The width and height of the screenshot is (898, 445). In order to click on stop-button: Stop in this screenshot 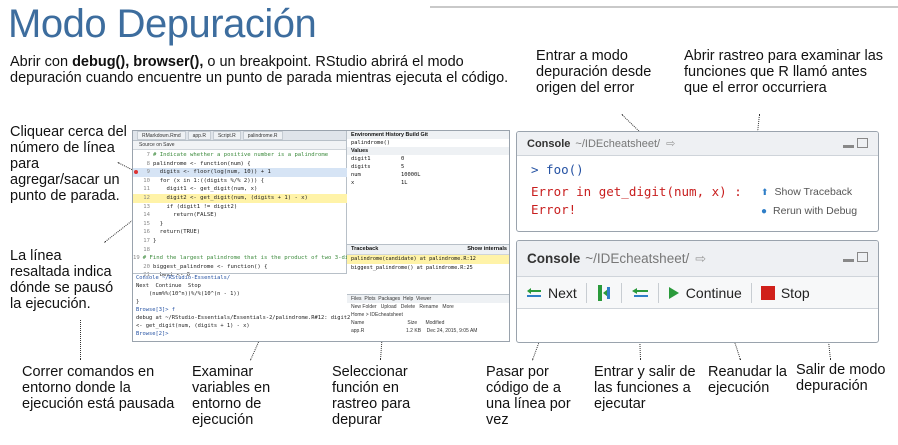, I will do `click(785, 293)`.